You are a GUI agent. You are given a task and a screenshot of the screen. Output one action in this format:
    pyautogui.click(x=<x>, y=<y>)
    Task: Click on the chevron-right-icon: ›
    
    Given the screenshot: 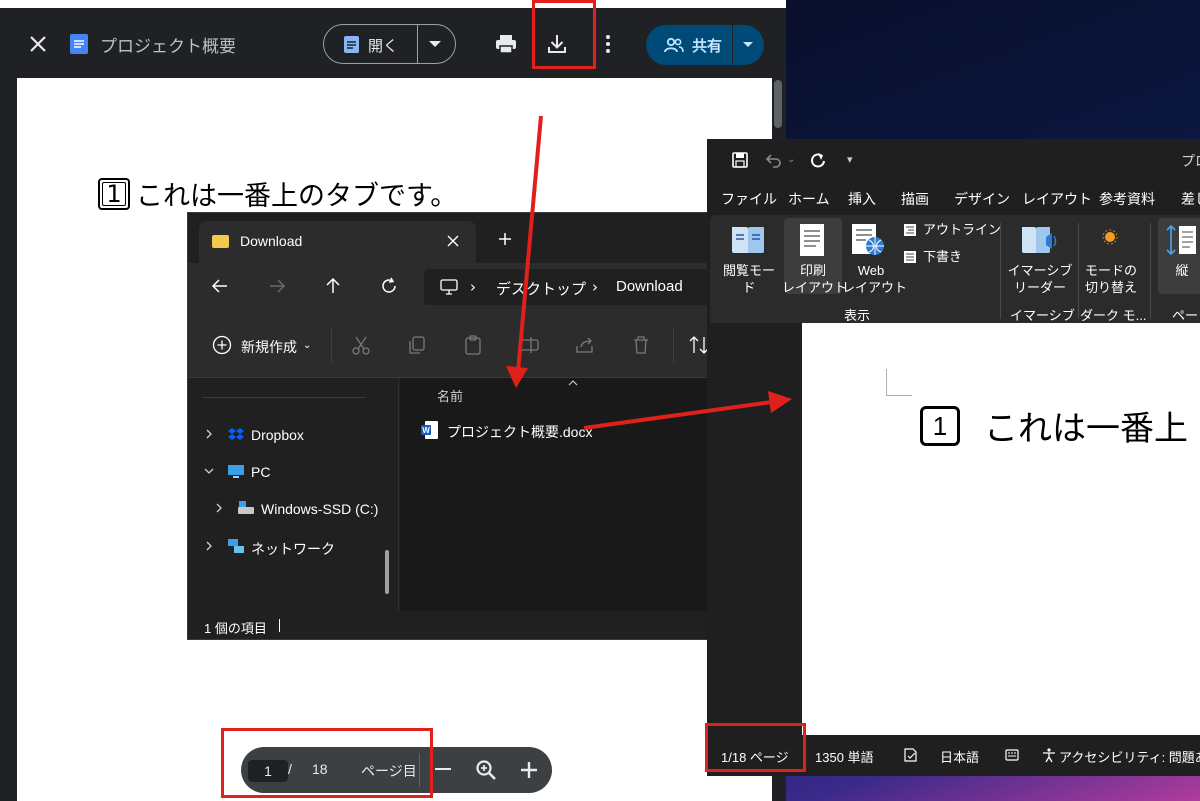 What is the action you would take?
    pyautogui.click(x=473, y=287)
    